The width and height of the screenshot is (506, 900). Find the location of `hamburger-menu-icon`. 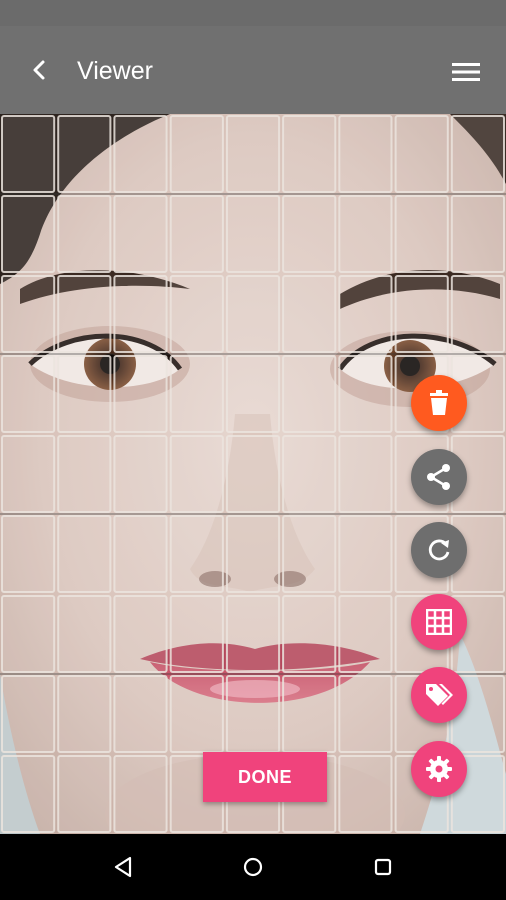

hamburger-menu-icon is located at coordinates (466, 72).